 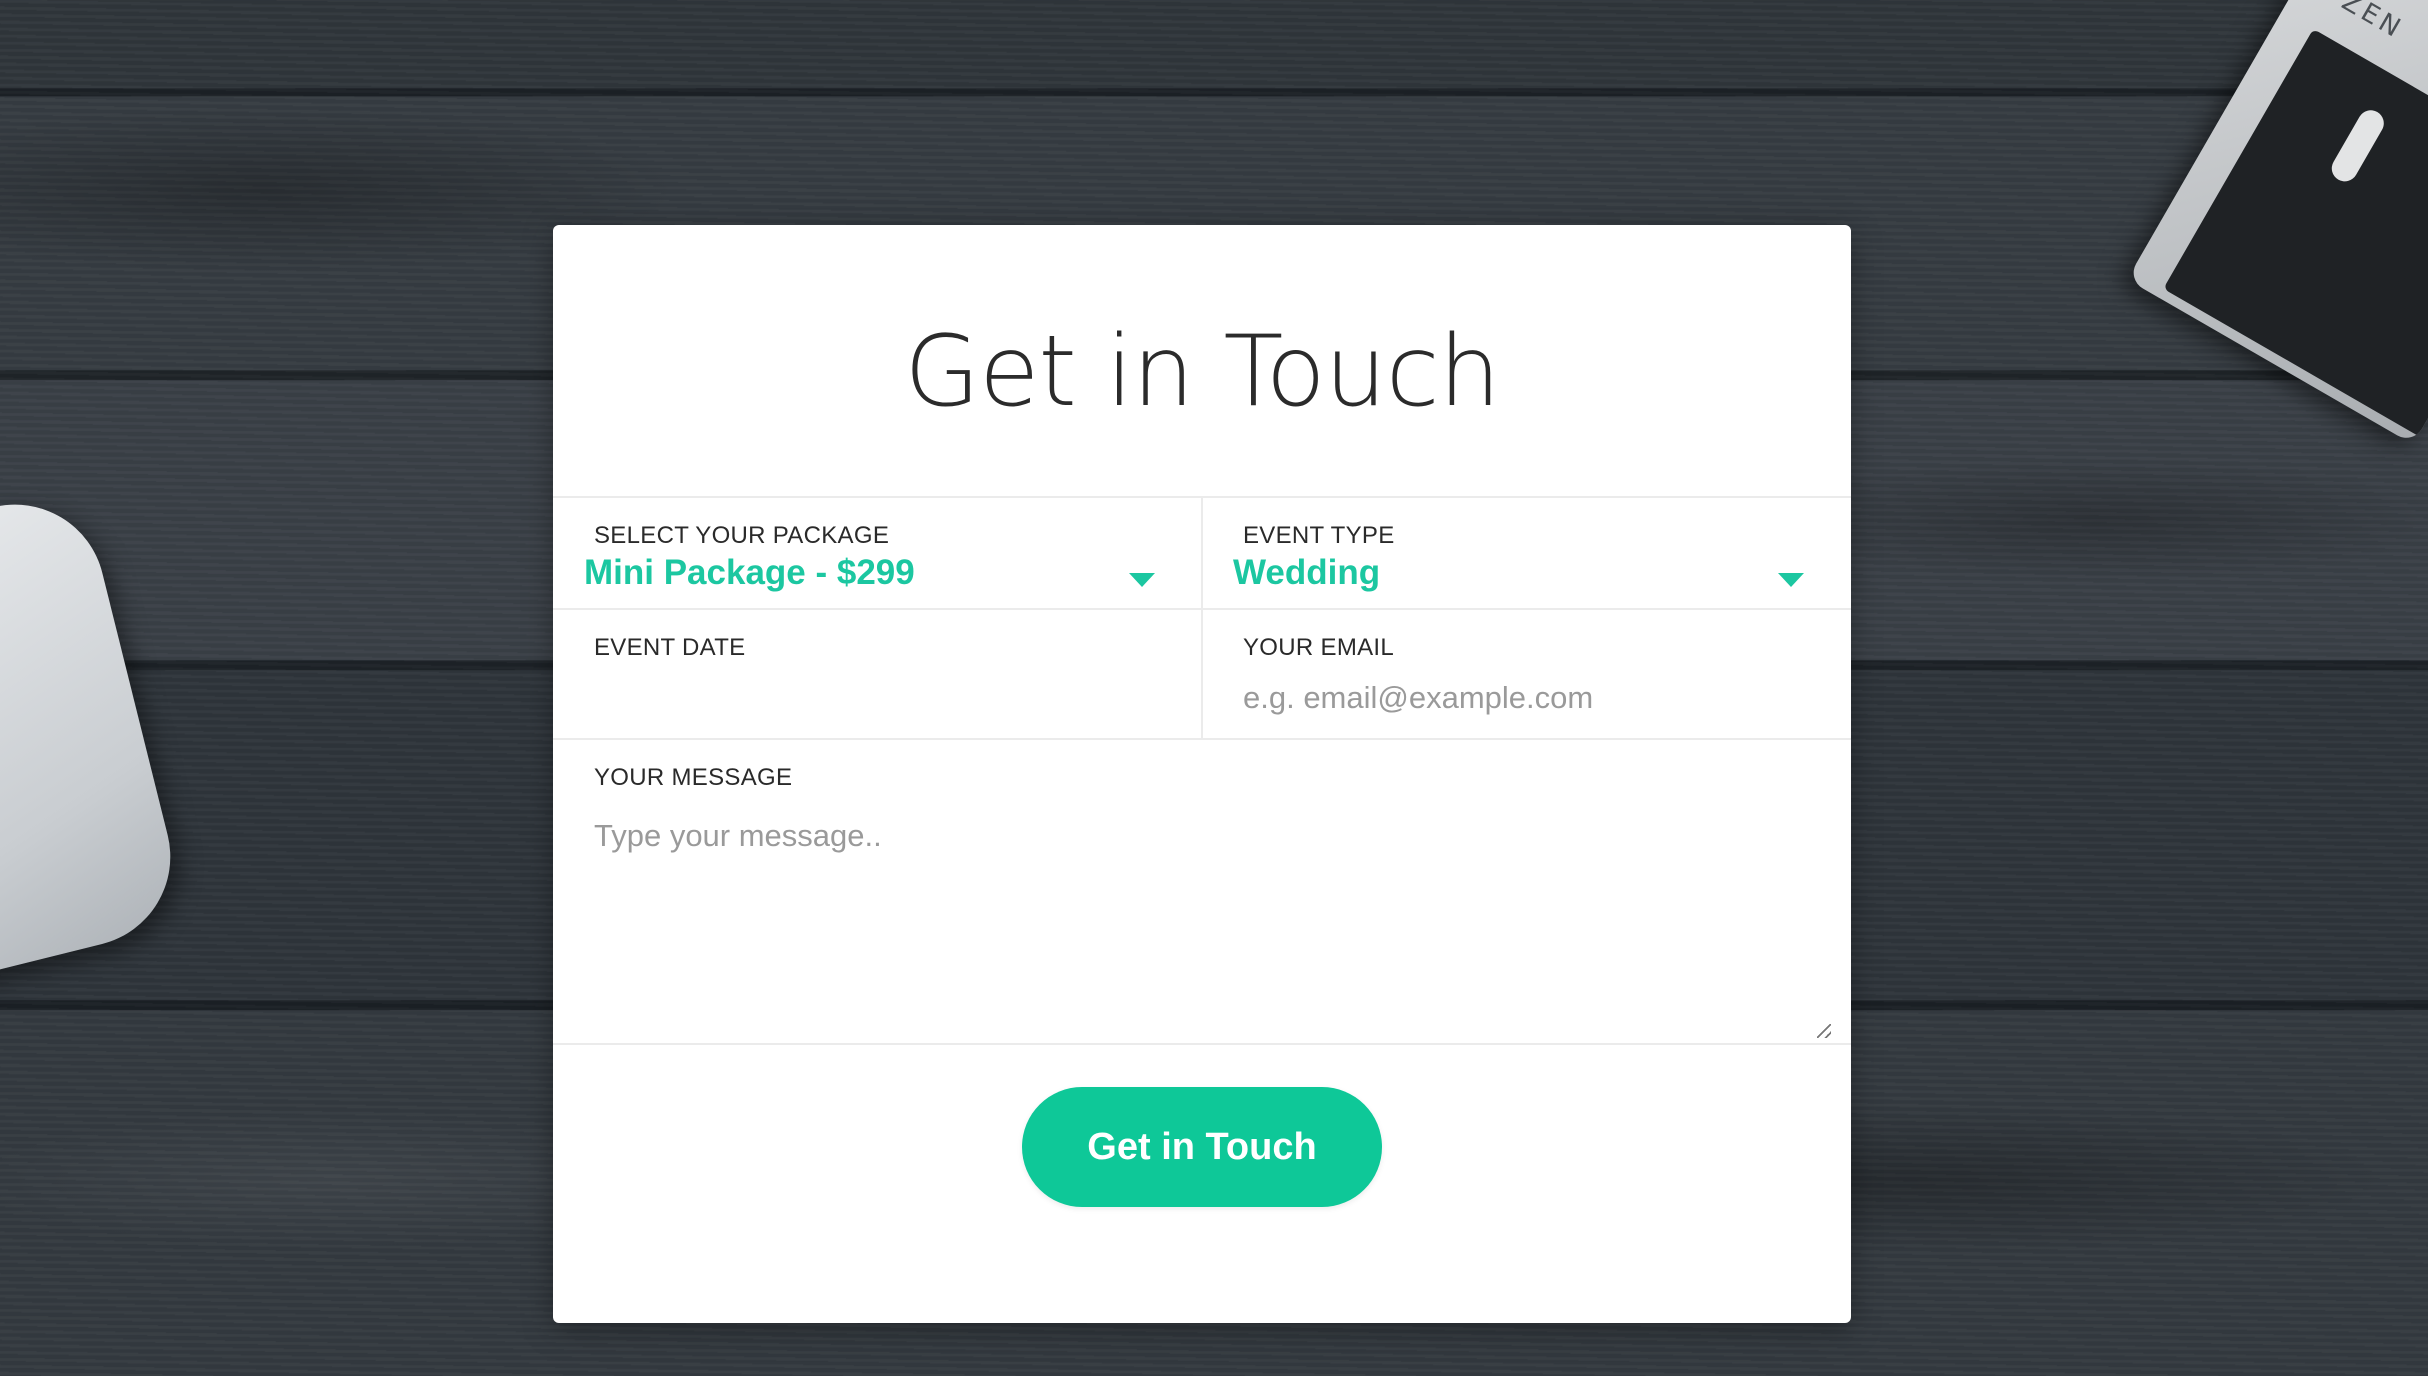 What do you see at coordinates (1527, 553) in the screenshot?
I see `event-type-select: EVENT TYPE Wedding` at bounding box center [1527, 553].